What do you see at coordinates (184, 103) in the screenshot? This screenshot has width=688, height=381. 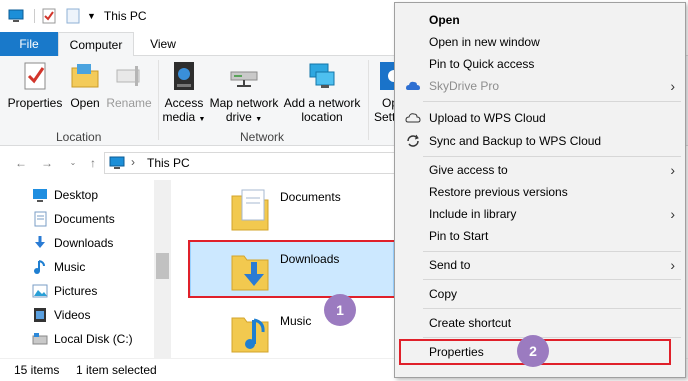 I see `access-media-label-1: Access` at bounding box center [184, 103].